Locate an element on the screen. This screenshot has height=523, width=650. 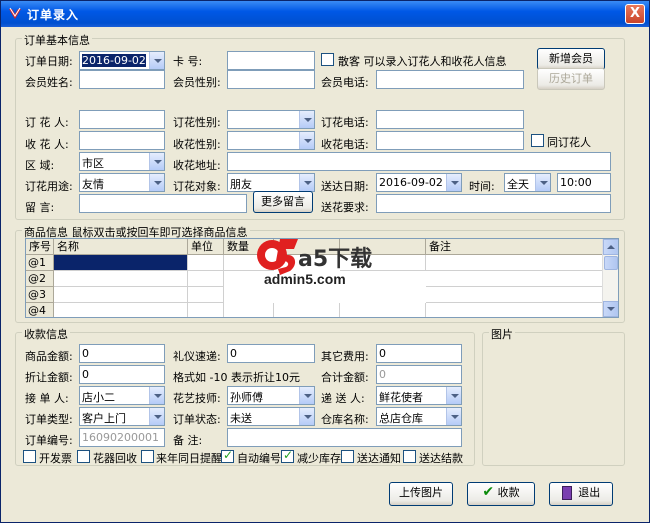
member-name-input is located at coordinates (122, 79).